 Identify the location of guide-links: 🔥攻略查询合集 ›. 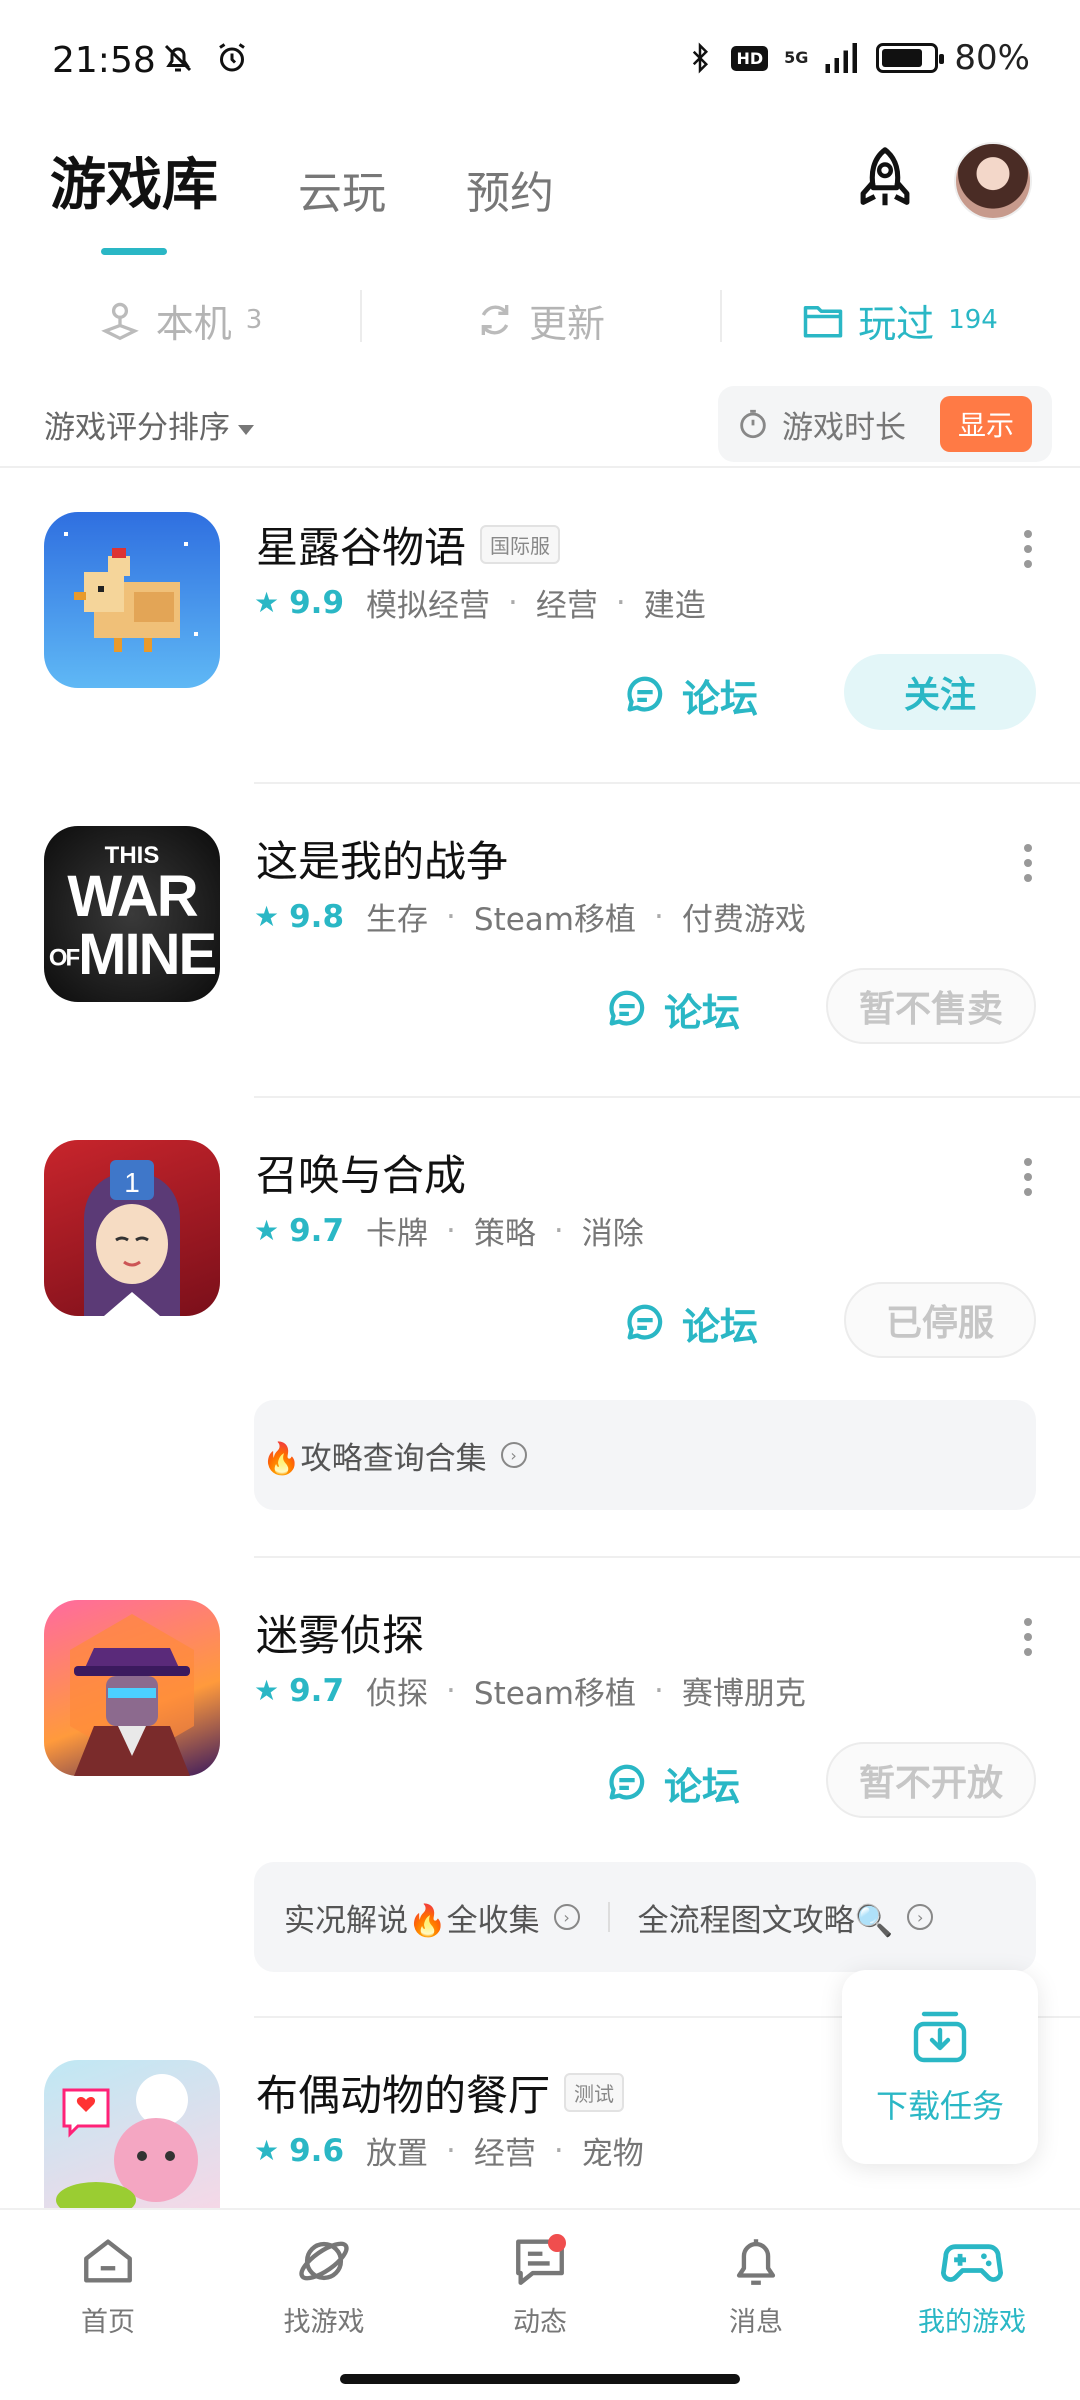
(645, 1455).